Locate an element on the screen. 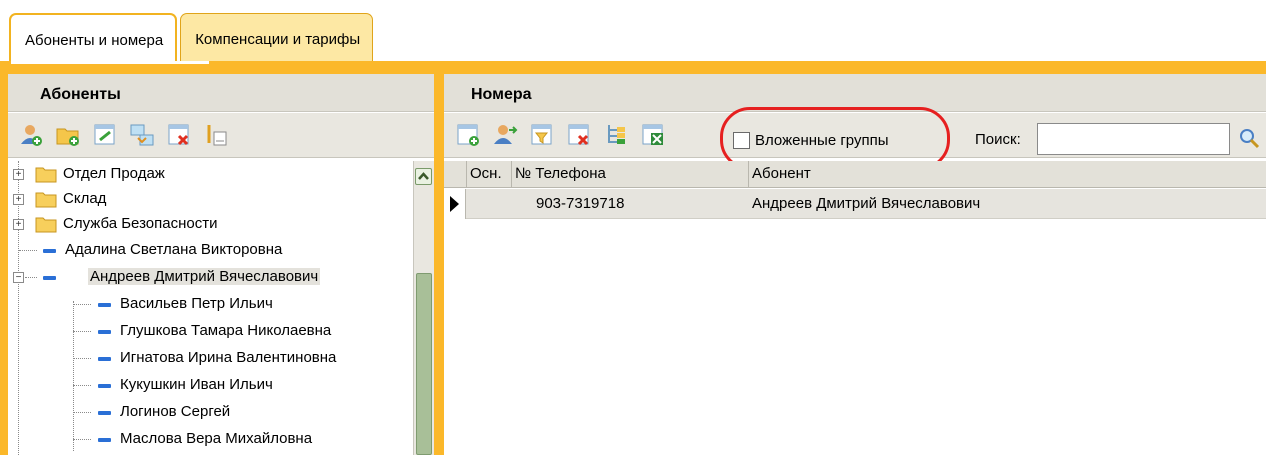 This screenshot has width=1266, height=455. tree-item-person: Маслова Вера Михайловна is located at coordinates (211, 439).